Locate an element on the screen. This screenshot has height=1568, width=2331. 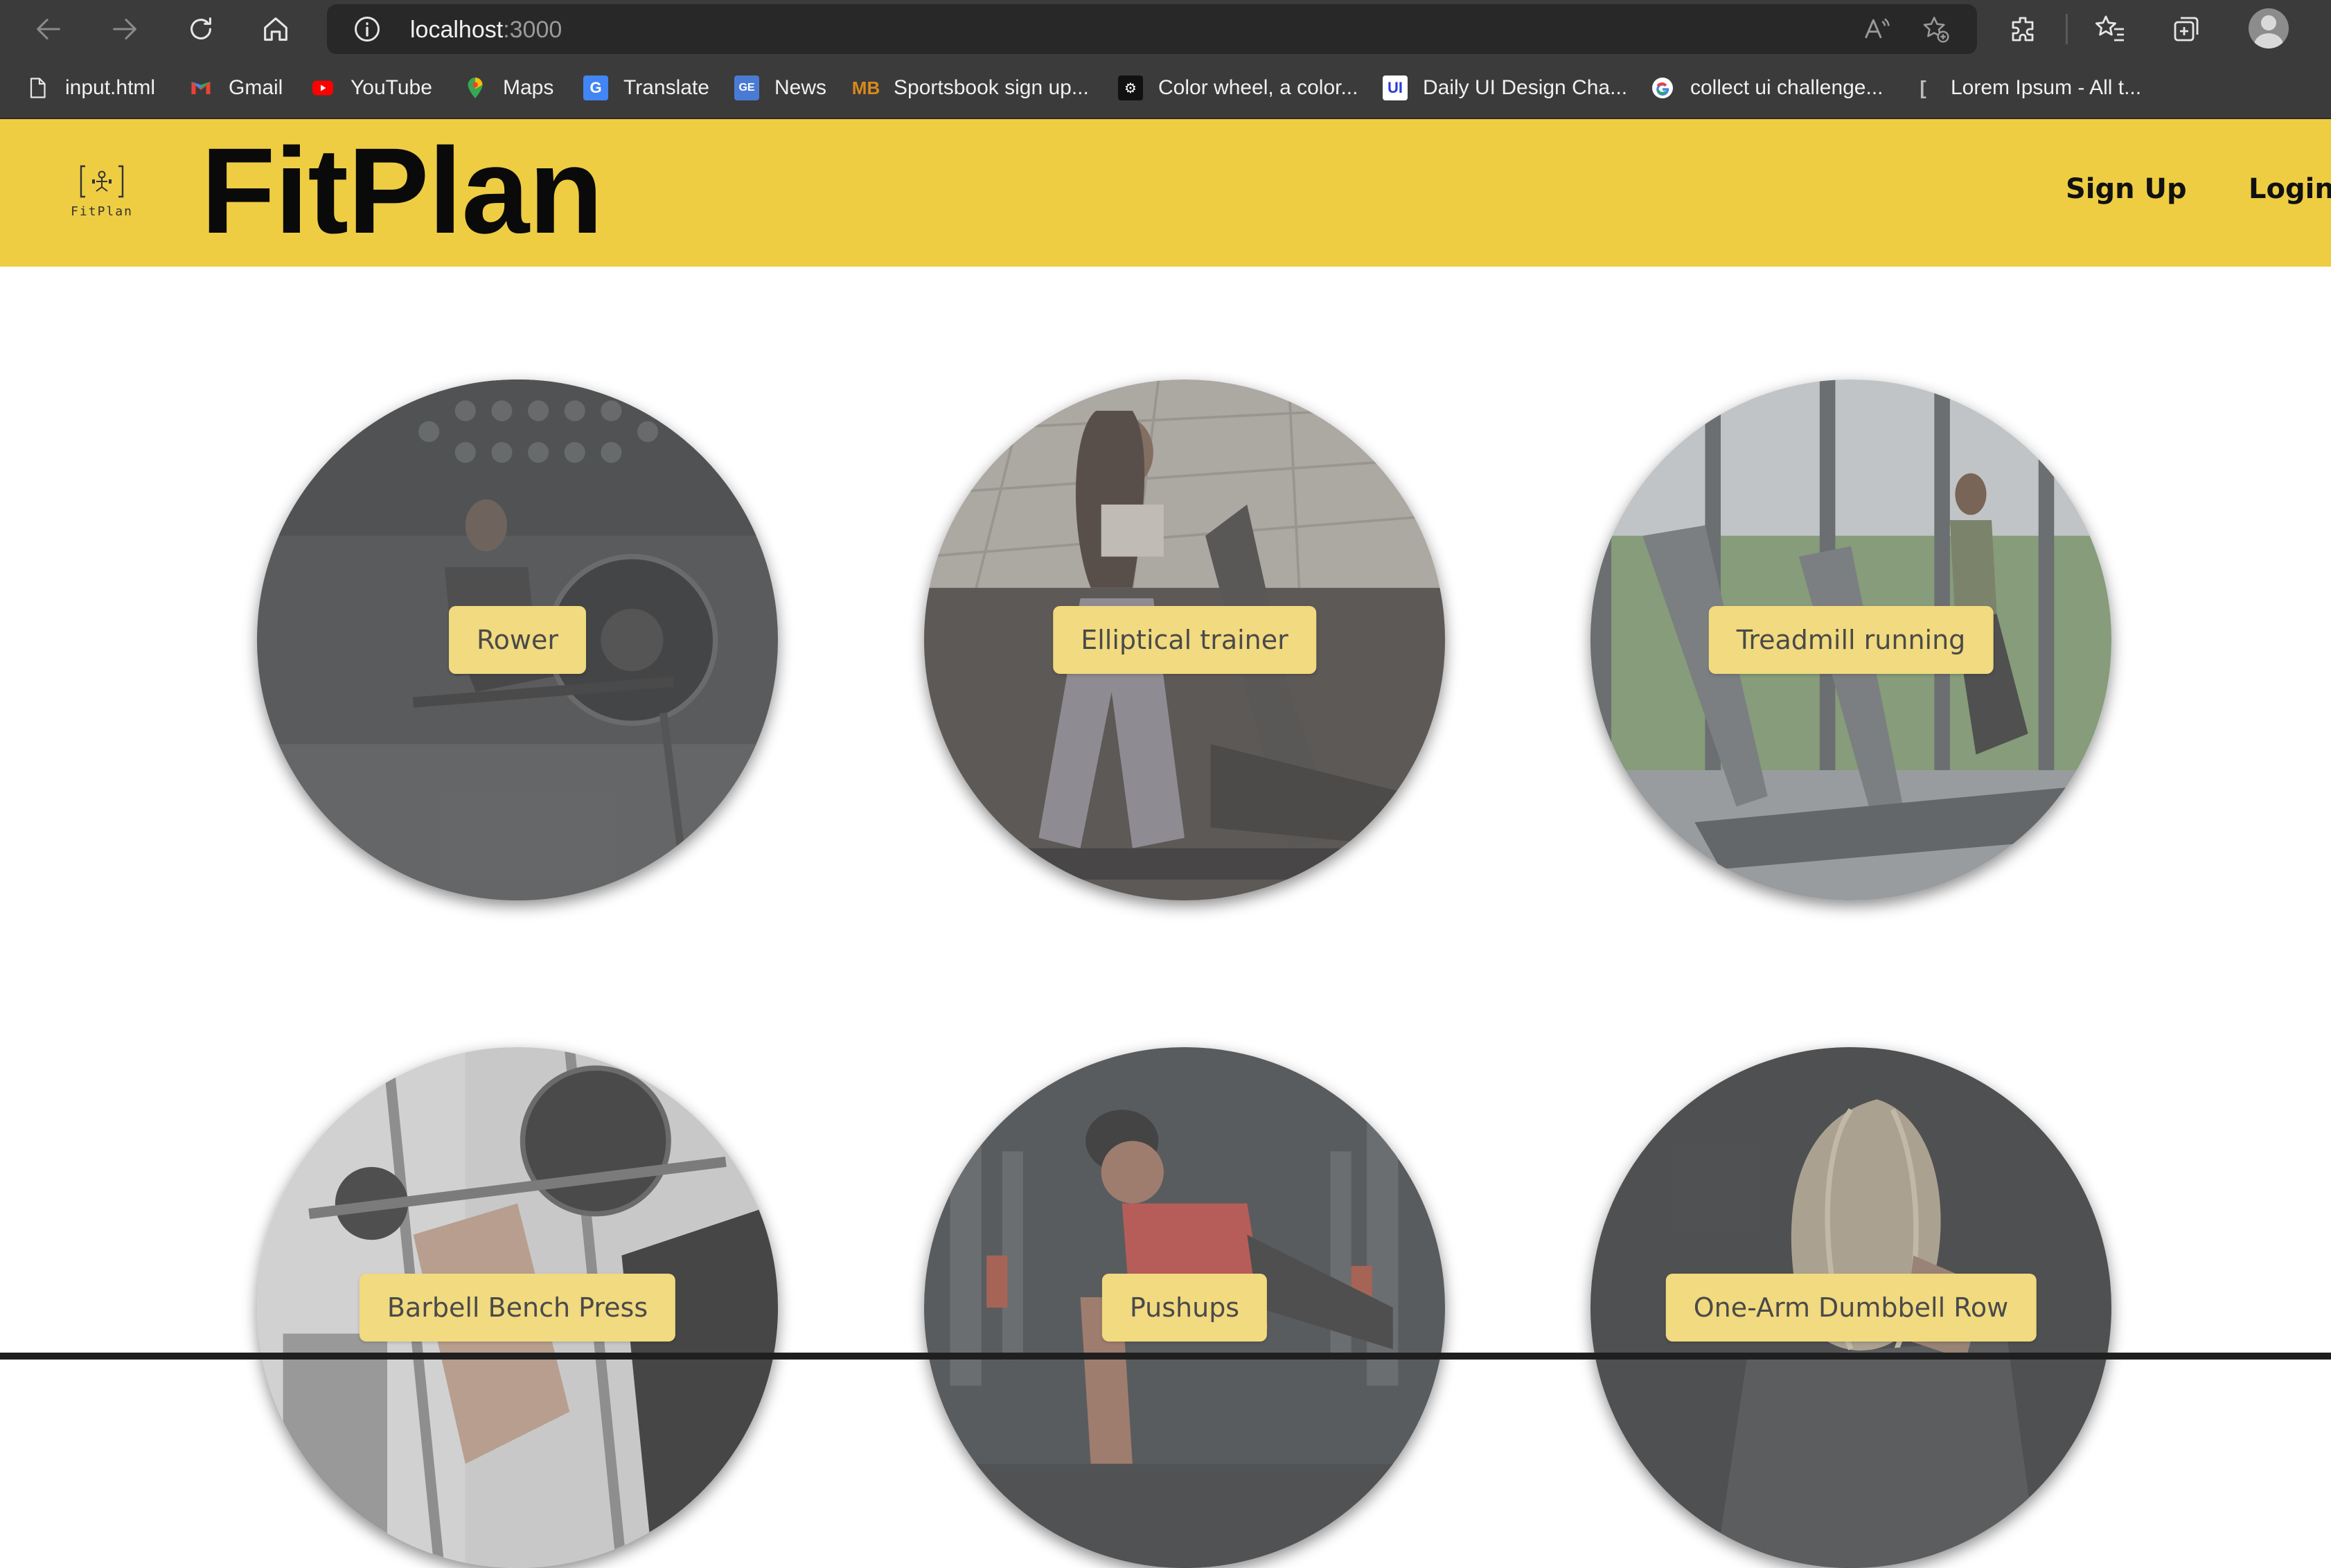
exercise-card-barbell-bench-press: Barbell Bench Press is located at coordinates (517, 1308).